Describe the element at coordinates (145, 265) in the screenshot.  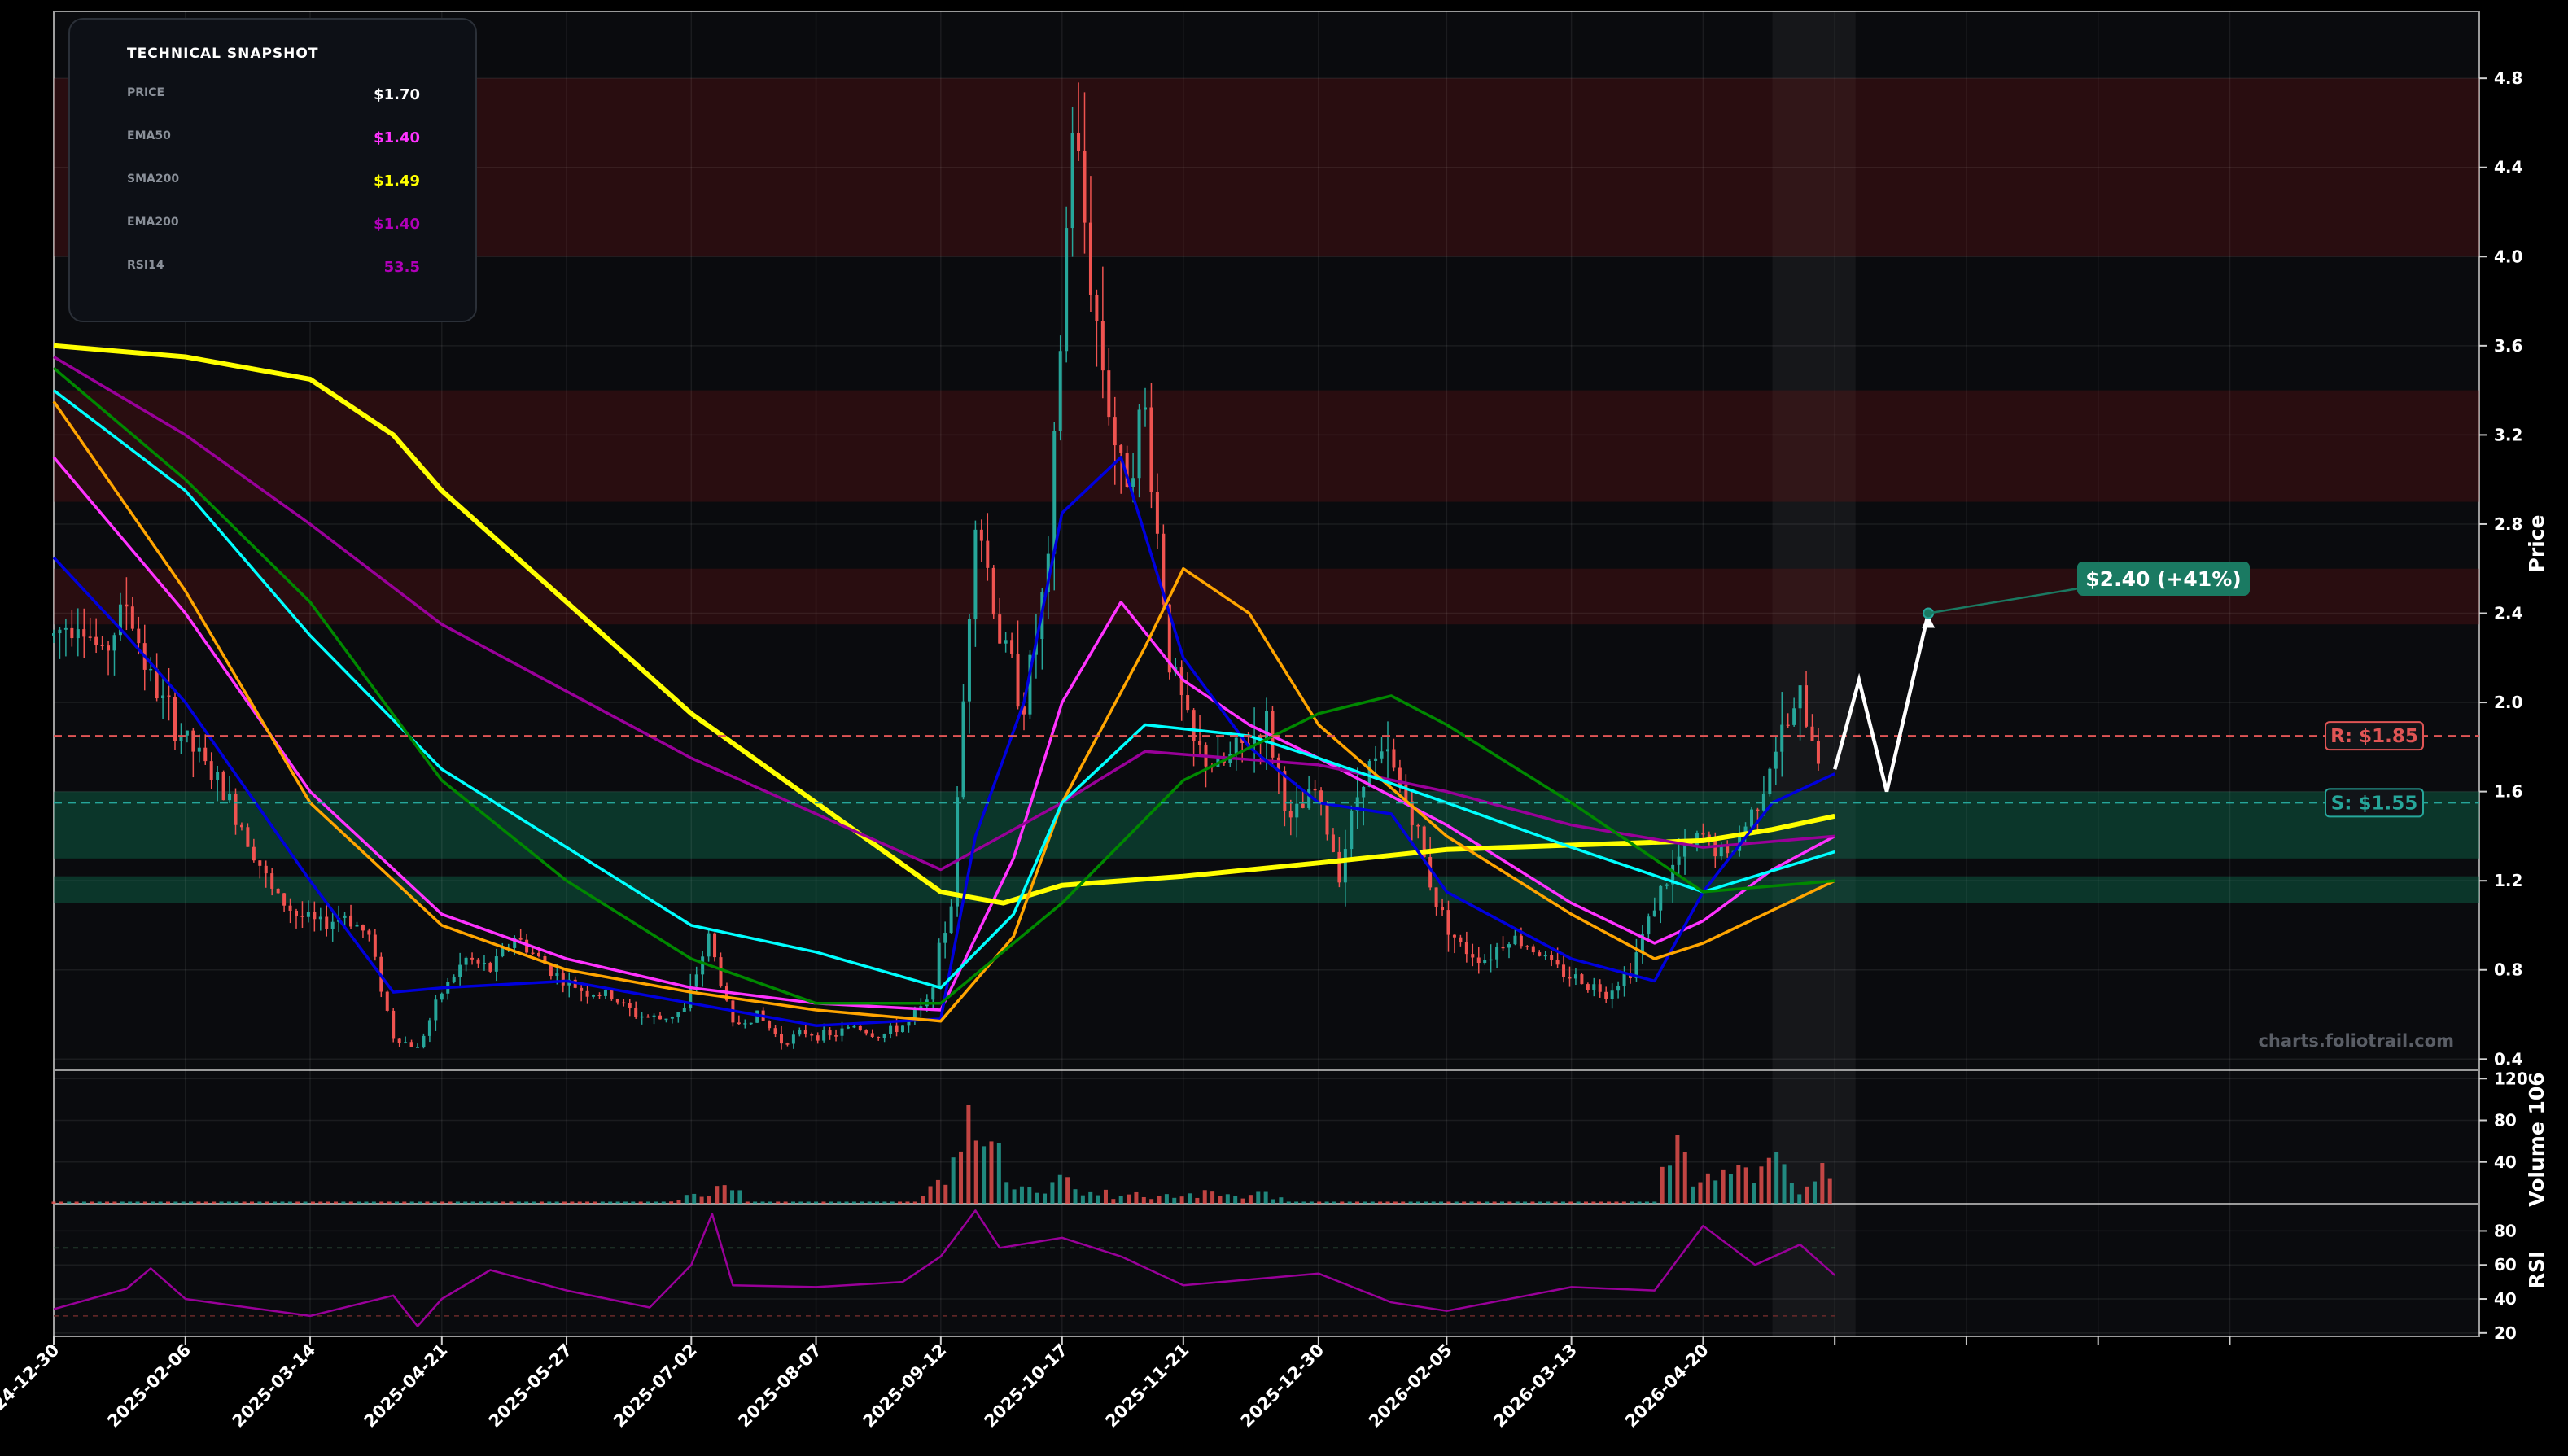
I see `snapshot-label: RSI14` at that location.